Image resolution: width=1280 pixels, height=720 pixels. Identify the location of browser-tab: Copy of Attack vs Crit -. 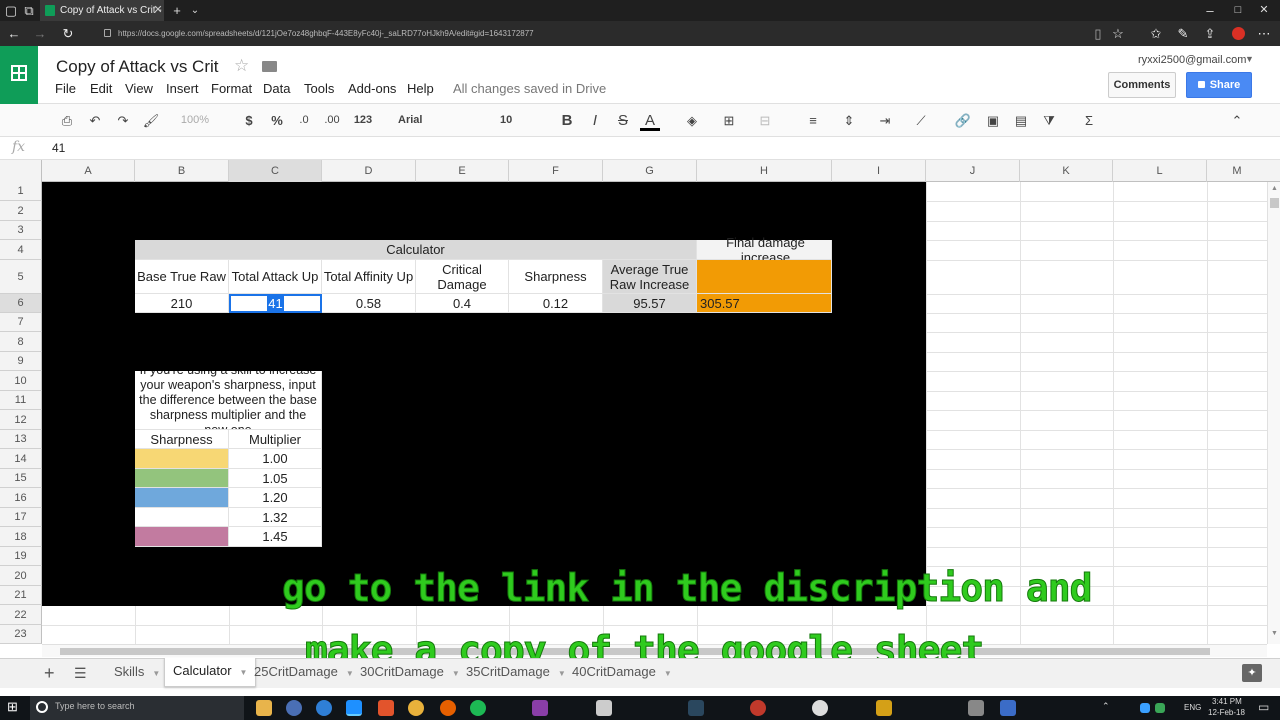
(102, 10).